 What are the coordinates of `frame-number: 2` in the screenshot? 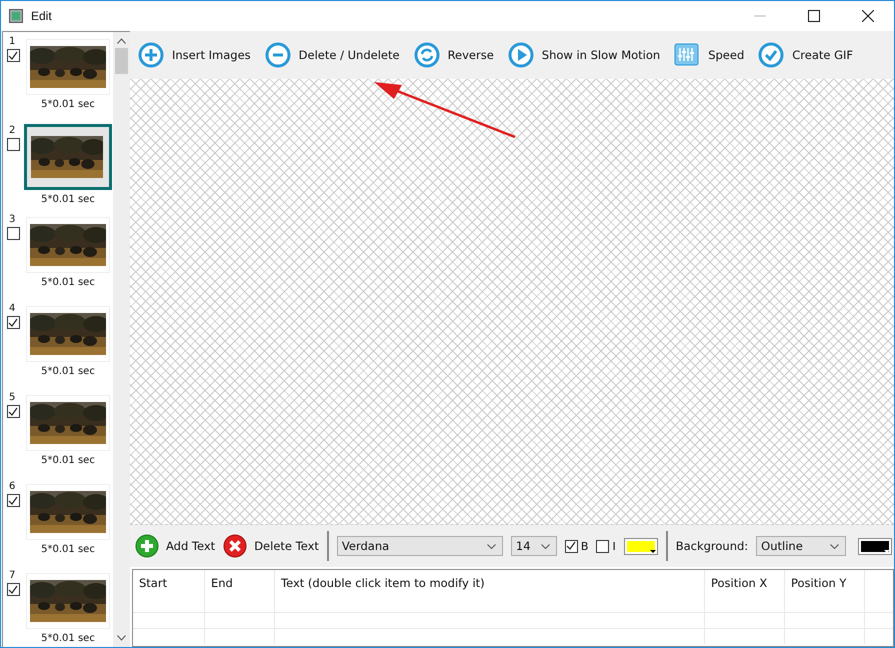 It's located at (12, 131).